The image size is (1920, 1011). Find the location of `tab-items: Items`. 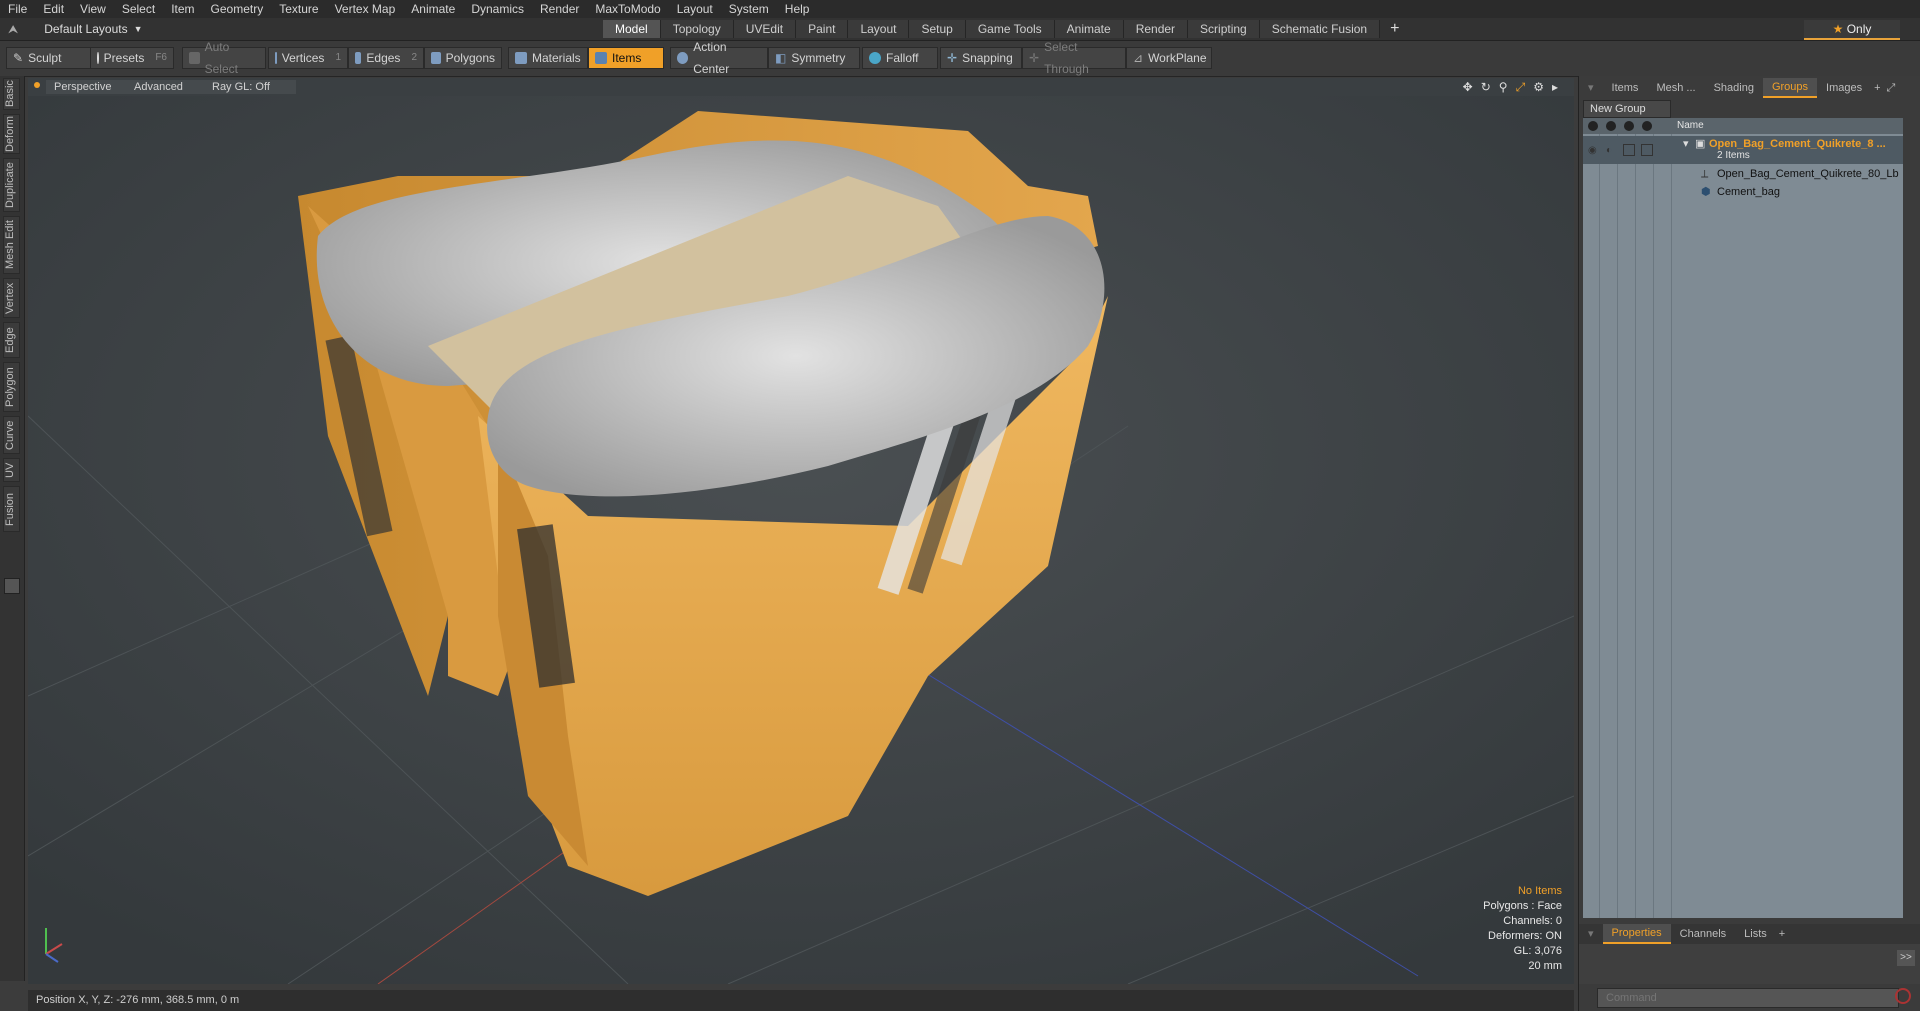

tab-items: Items is located at coordinates (1625, 88).